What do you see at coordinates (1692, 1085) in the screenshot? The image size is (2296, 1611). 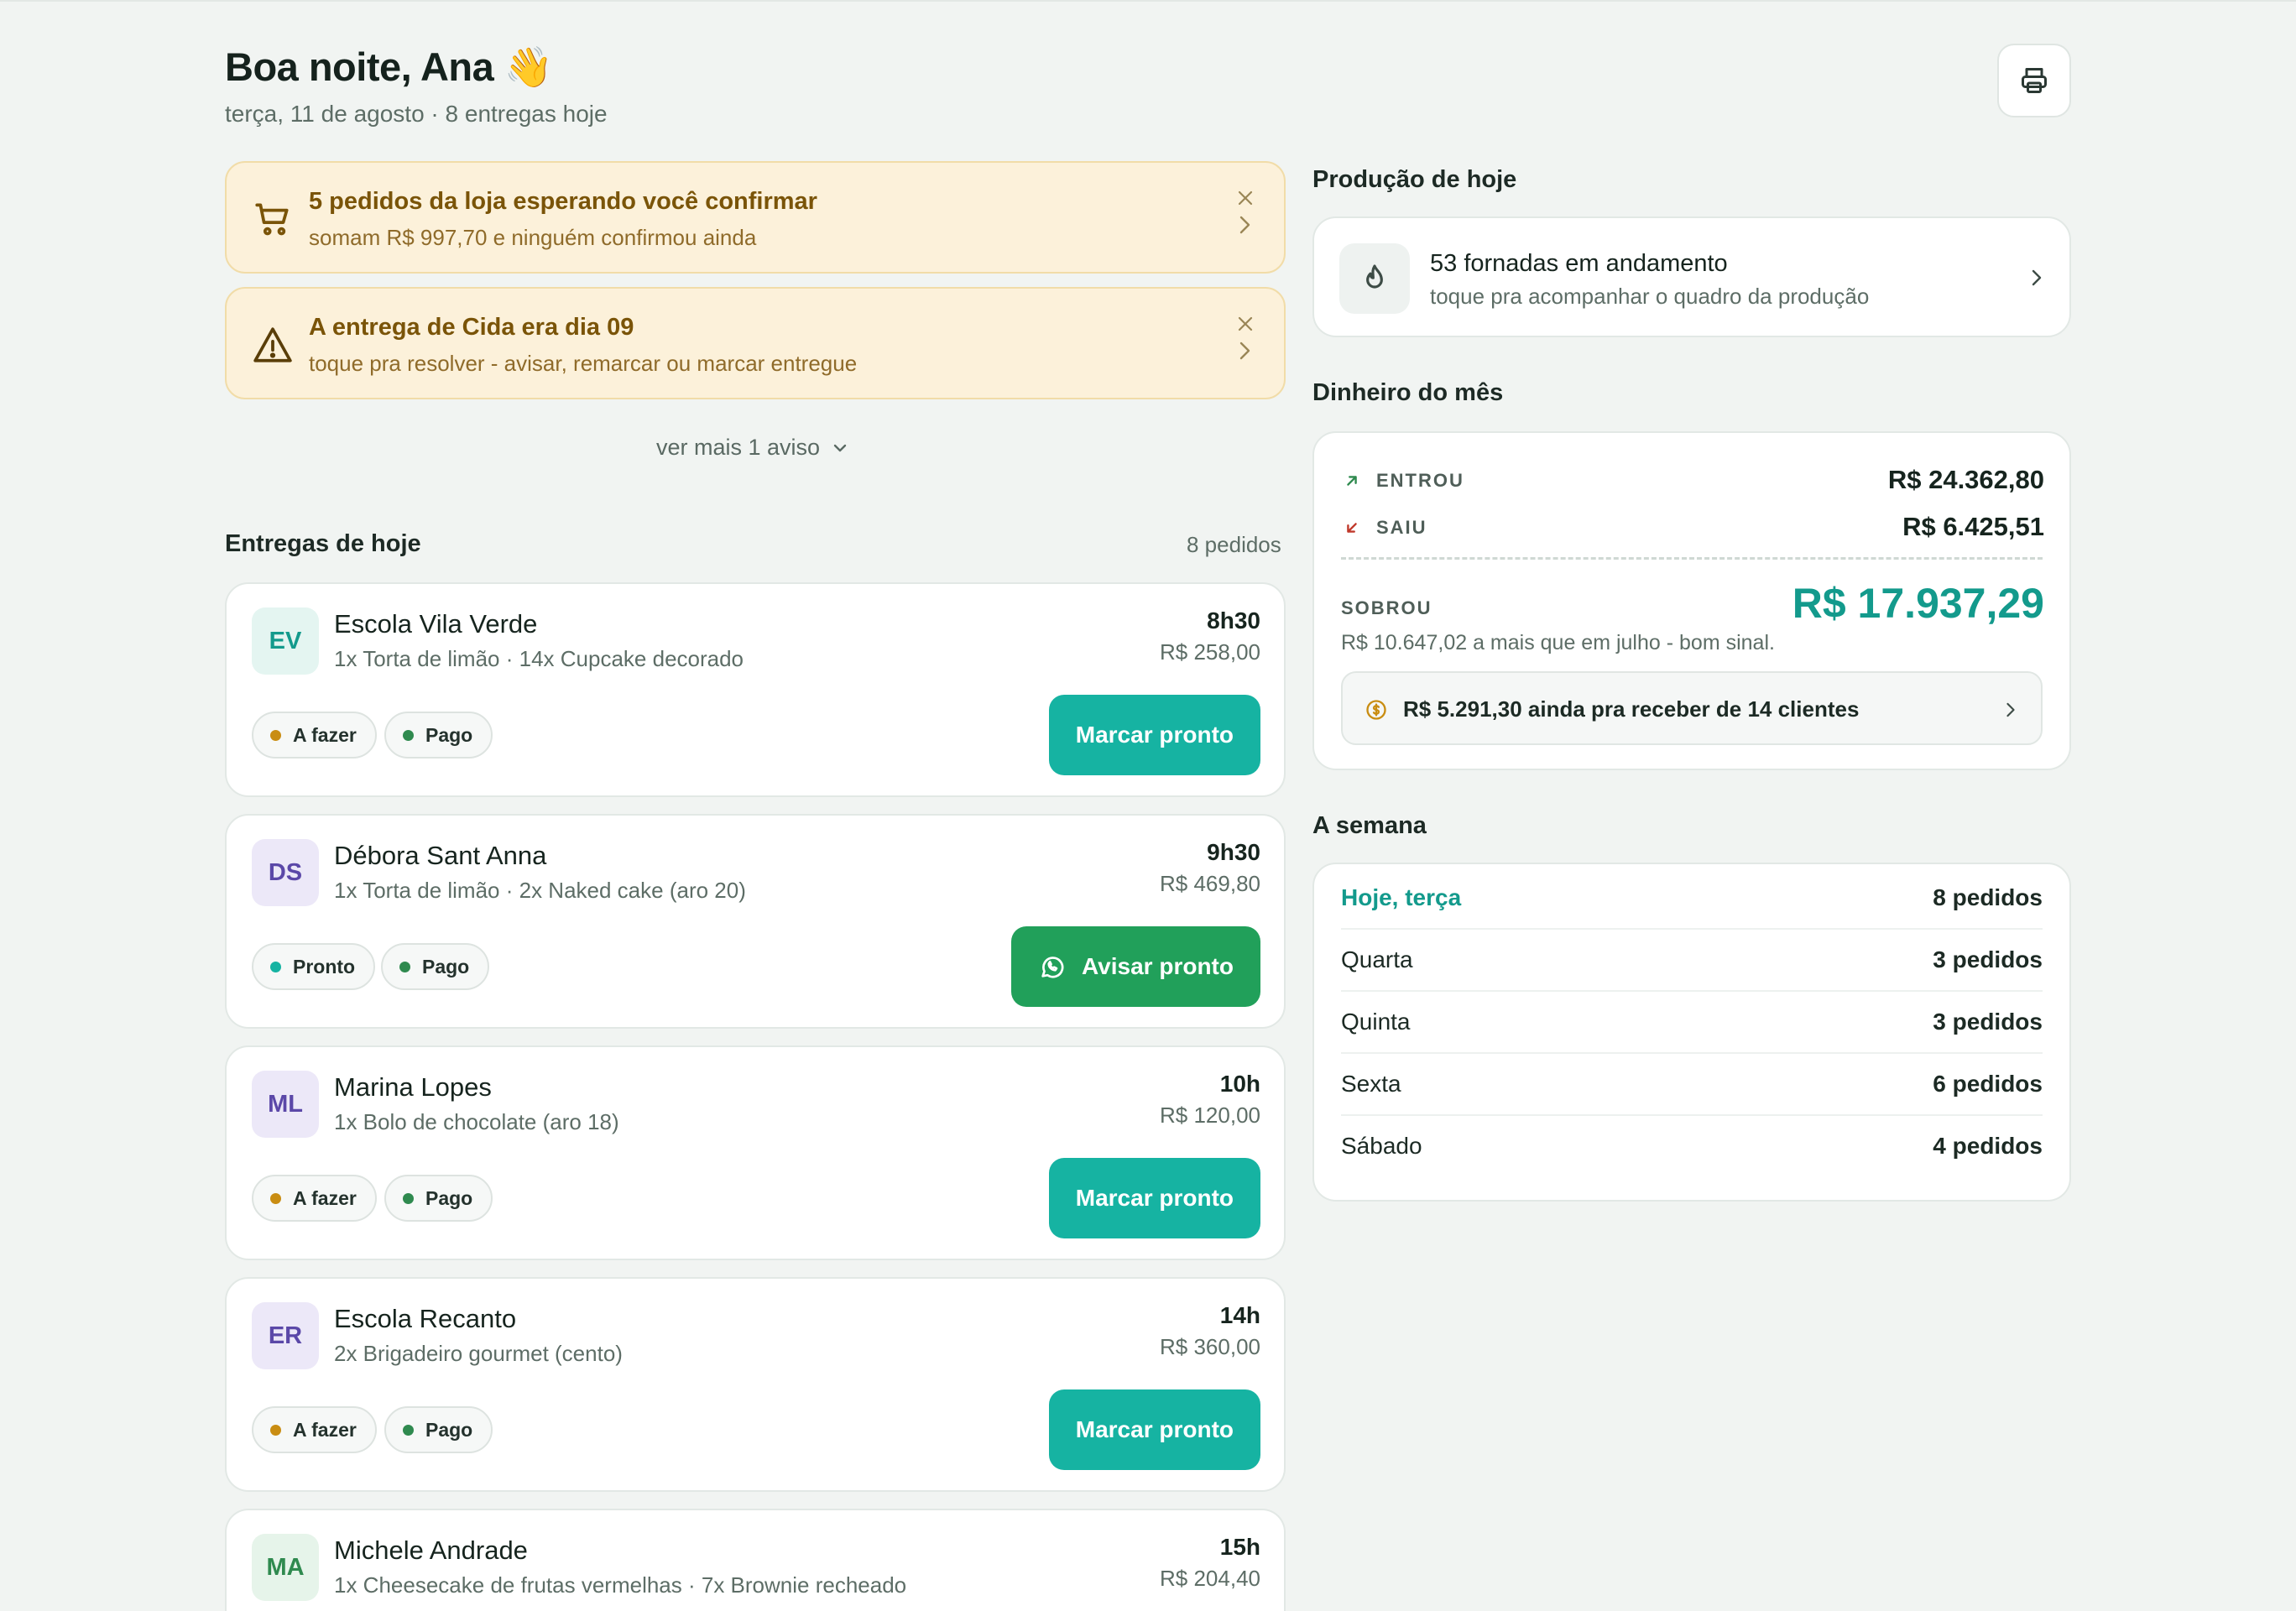 I see `week-day-row: Sexta 6 pedidos` at bounding box center [1692, 1085].